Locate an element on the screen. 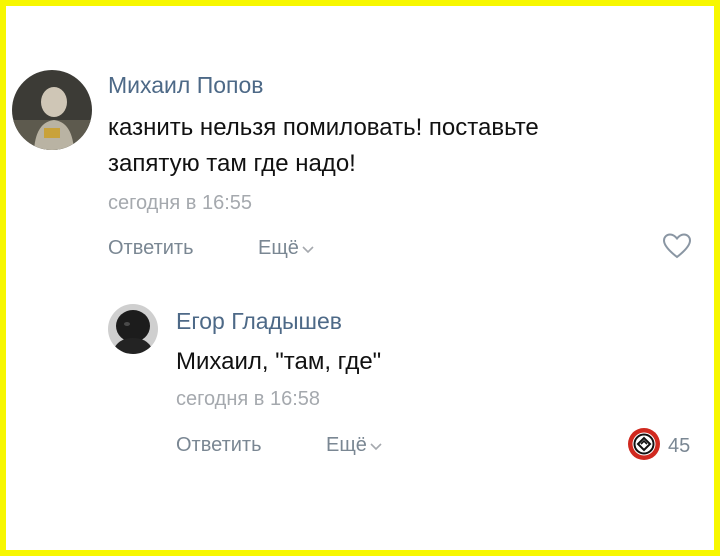  reaction: 45 is located at coordinates (658, 446).